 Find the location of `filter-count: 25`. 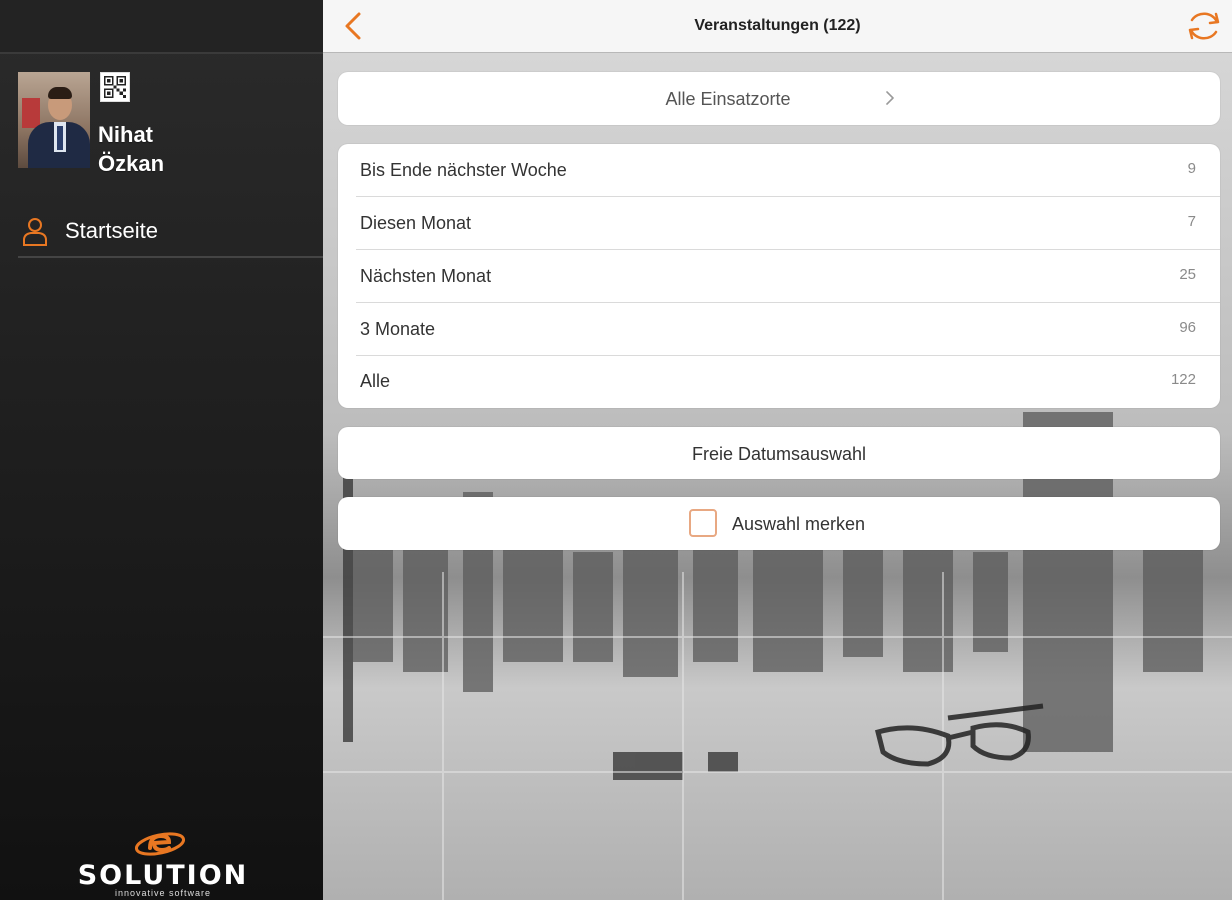

filter-count: 25 is located at coordinates (1187, 274).